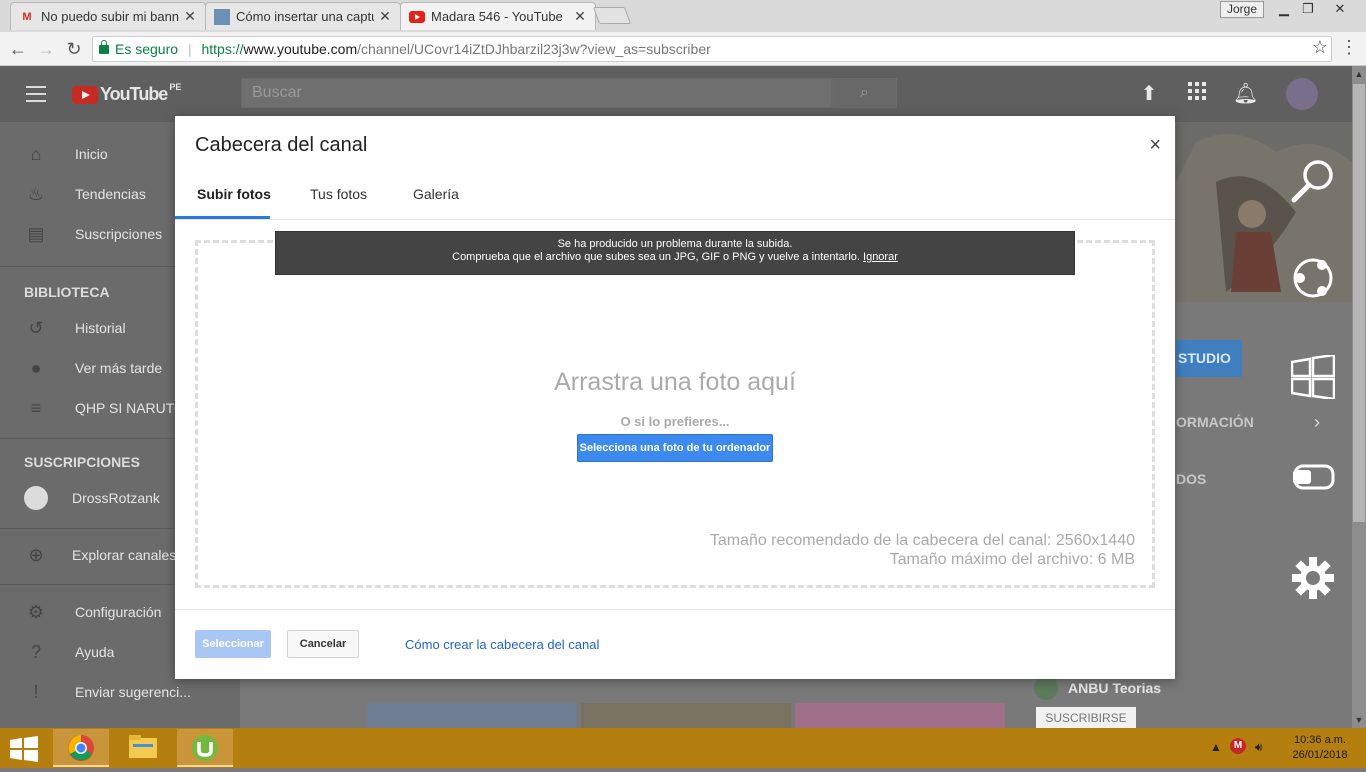 The width and height of the screenshot is (1366, 772). Describe the element at coordinates (1209, 358) in the screenshot. I see `creator-studio-button: STUDIO` at that location.